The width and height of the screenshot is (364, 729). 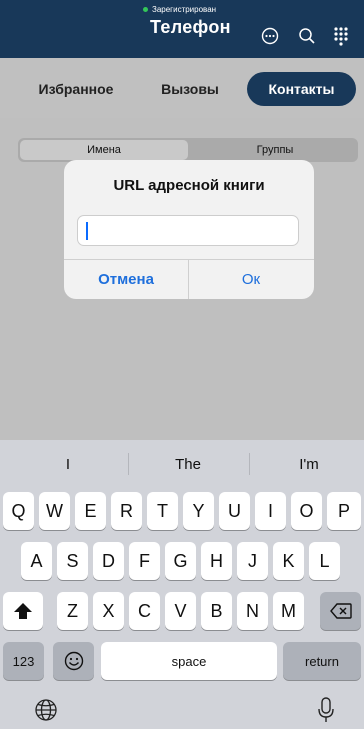 What do you see at coordinates (306, 464) in the screenshot?
I see `suggestion-3: I'm` at bounding box center [306, 464].